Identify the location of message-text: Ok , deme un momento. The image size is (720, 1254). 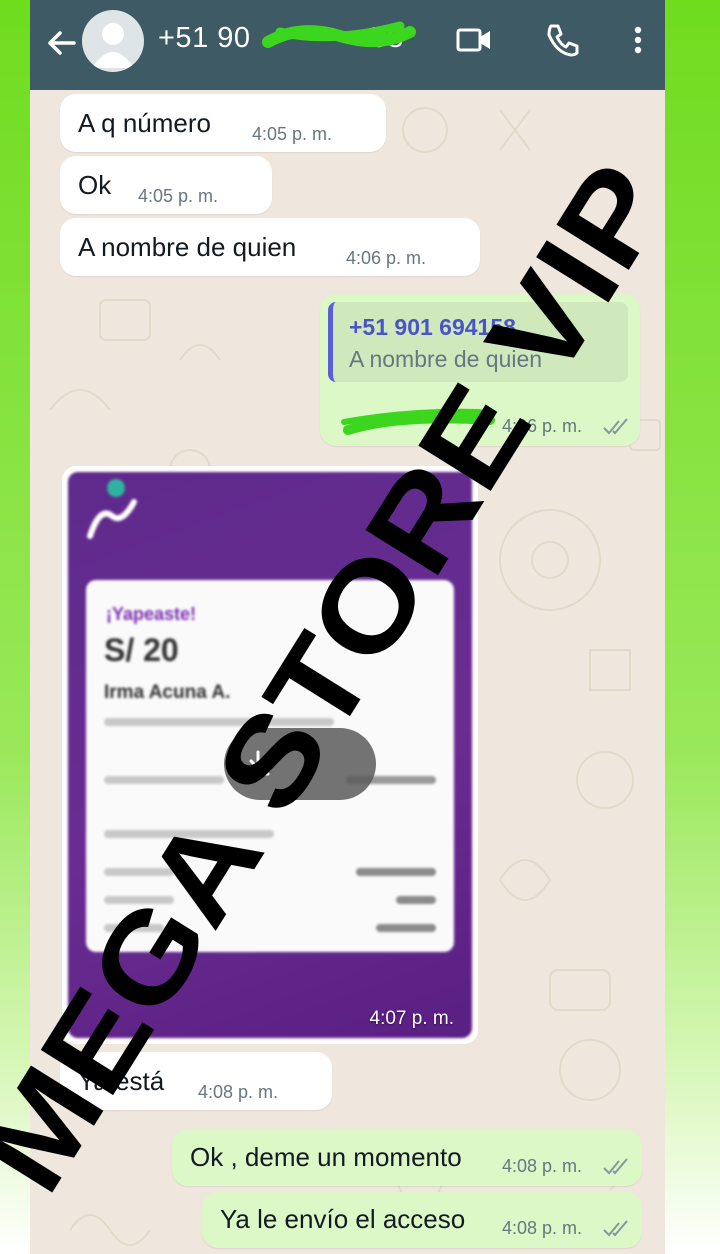
(326, 1157).